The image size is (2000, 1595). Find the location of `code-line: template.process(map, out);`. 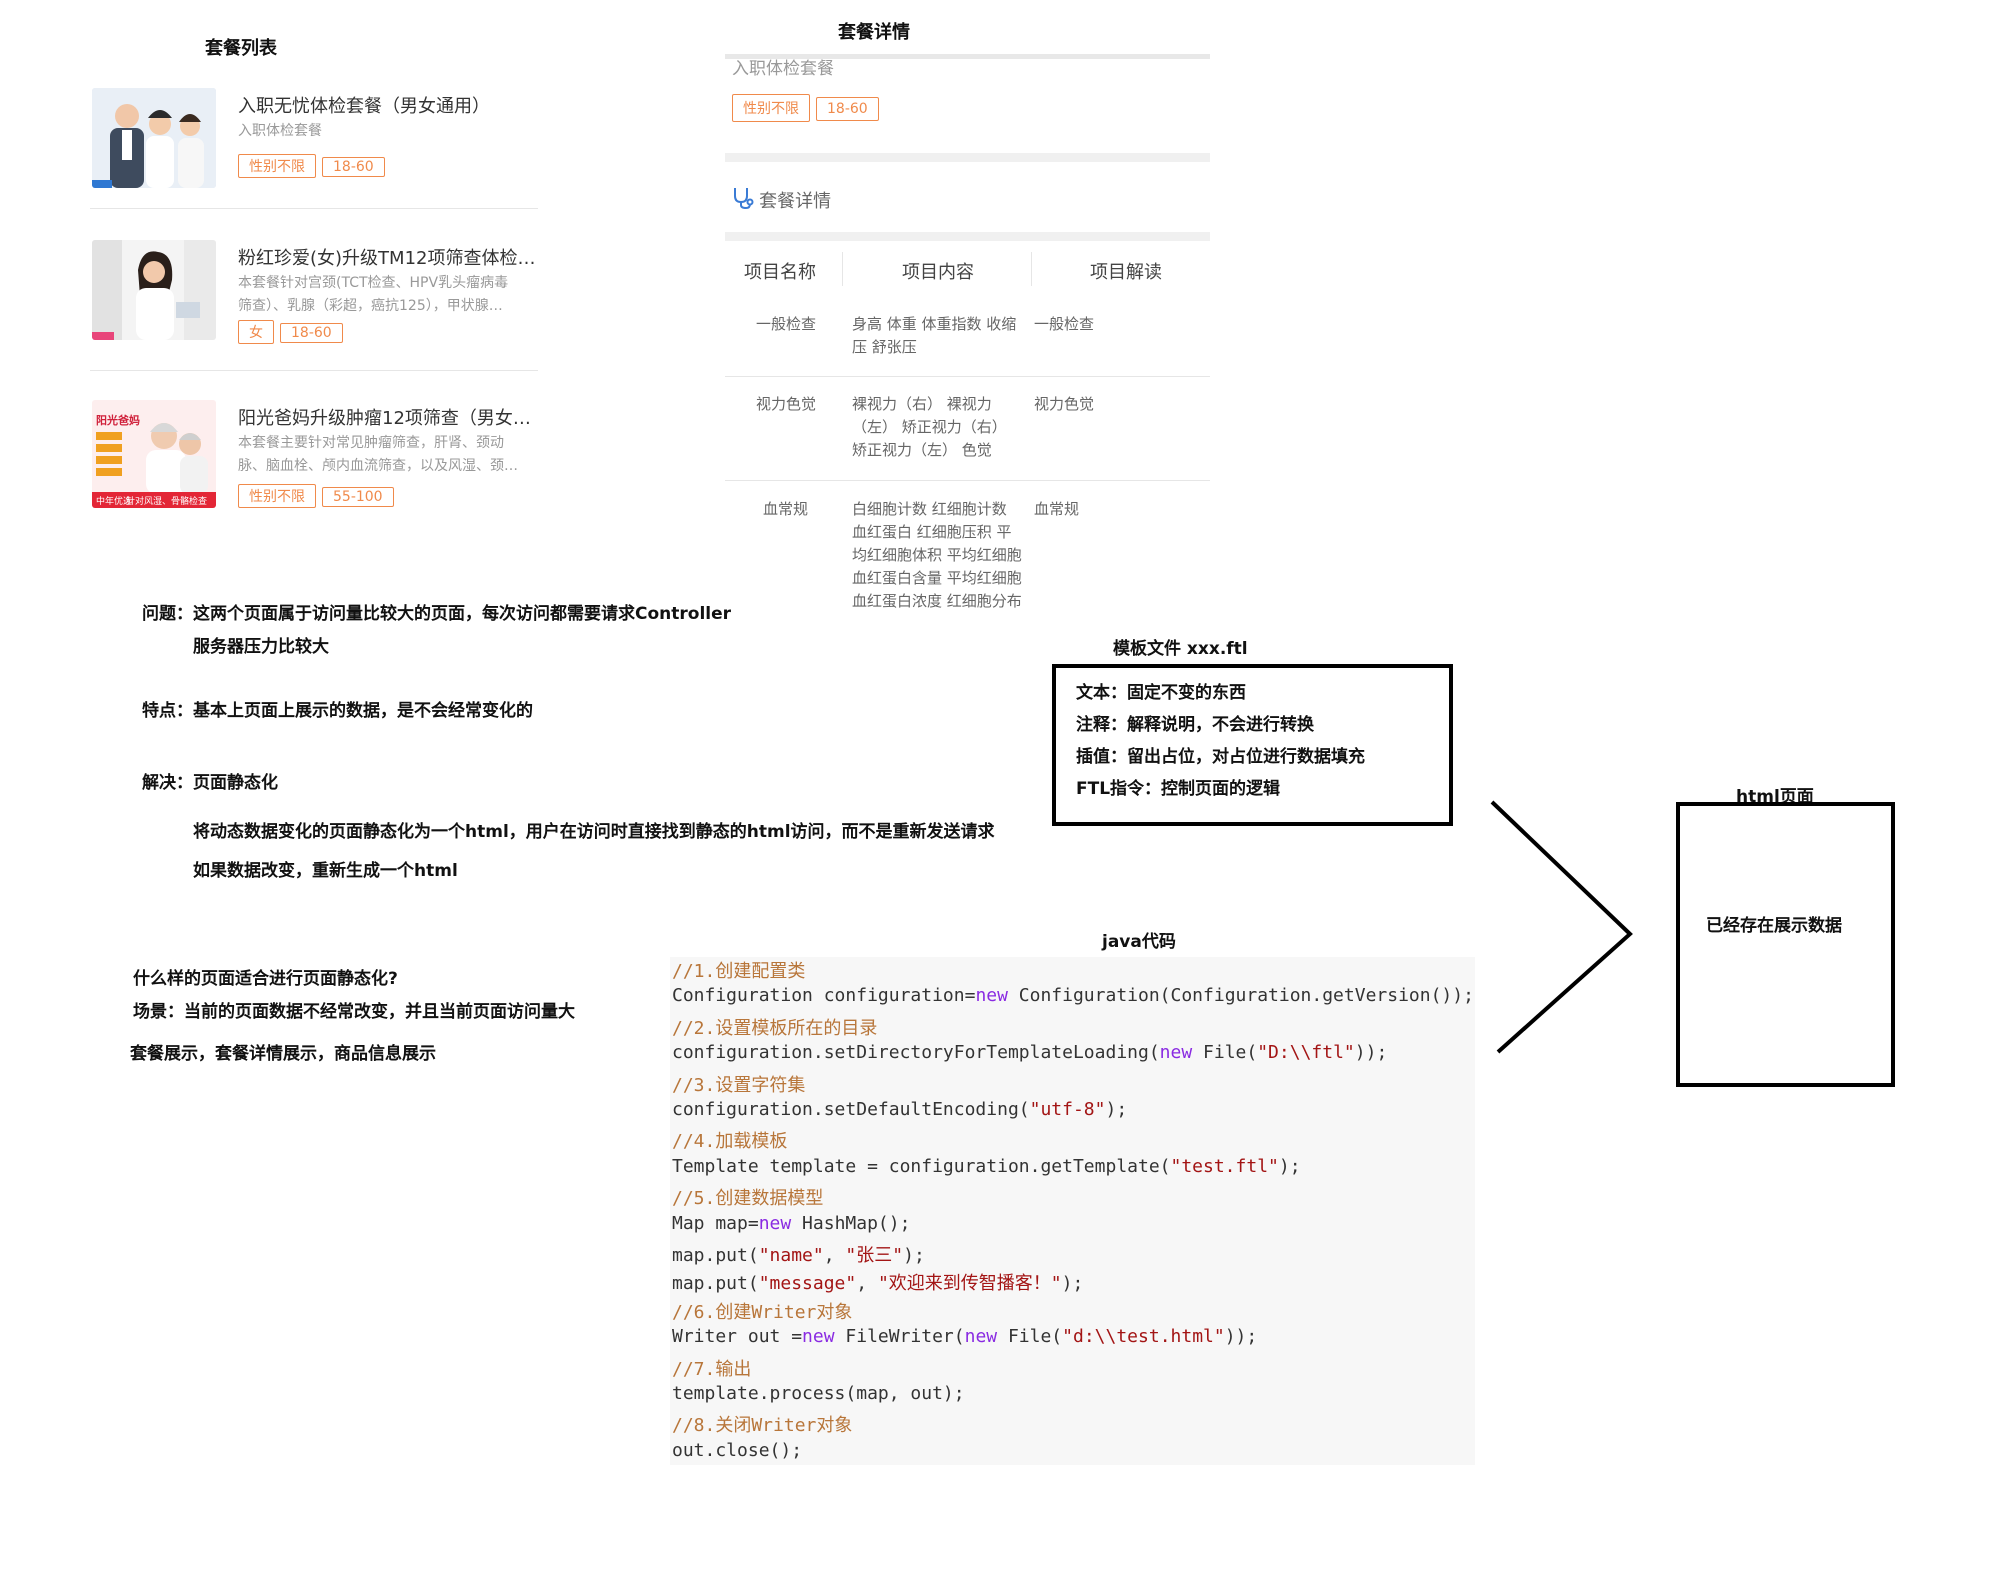

code-line: template.process(map, out); is located at coordinates (818, 1393).